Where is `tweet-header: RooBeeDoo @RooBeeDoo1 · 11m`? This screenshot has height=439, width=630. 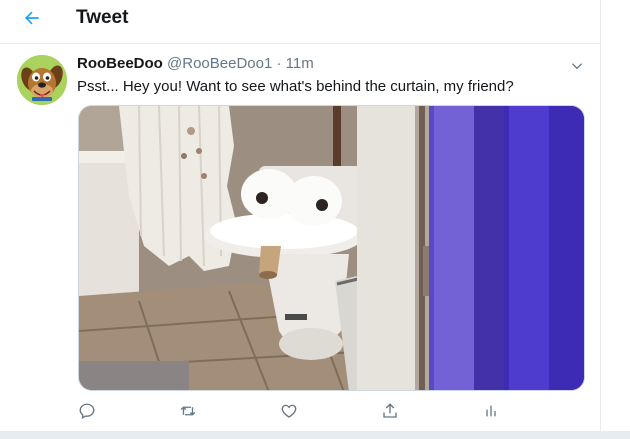 tweet-header: RooBeeDoo @RooBeeDoo1 · 11m is located at coordinates (195, 63).